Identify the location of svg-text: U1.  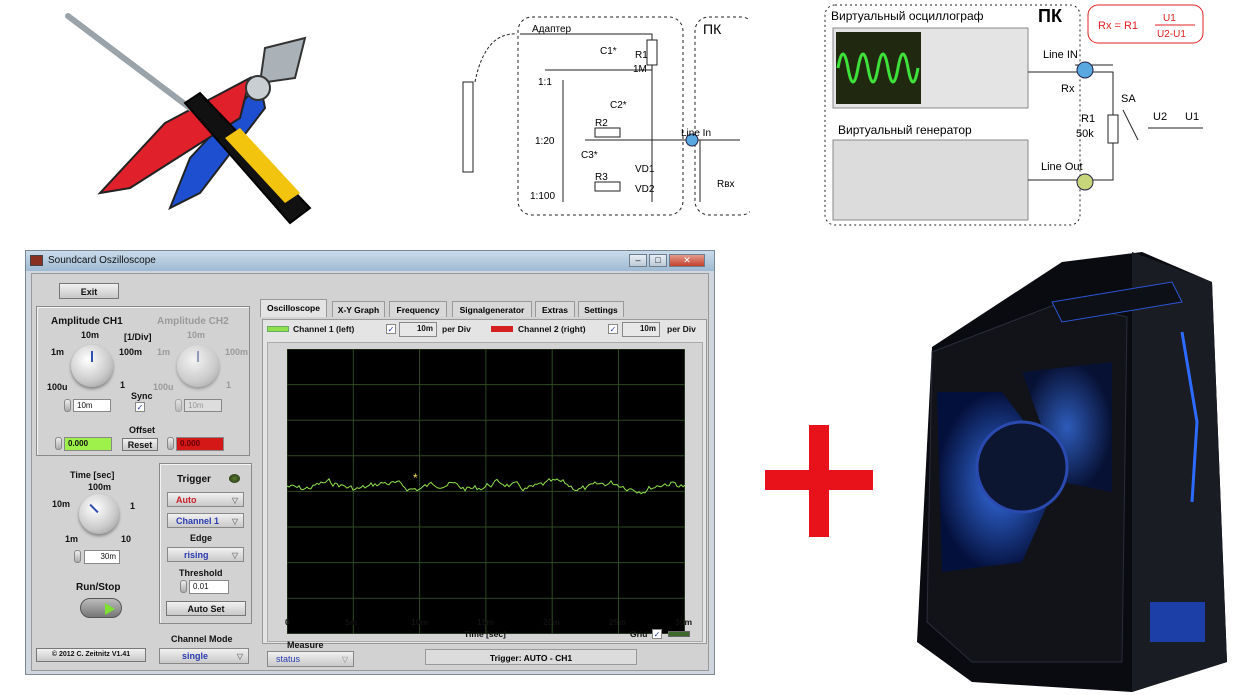
(1192, 117).